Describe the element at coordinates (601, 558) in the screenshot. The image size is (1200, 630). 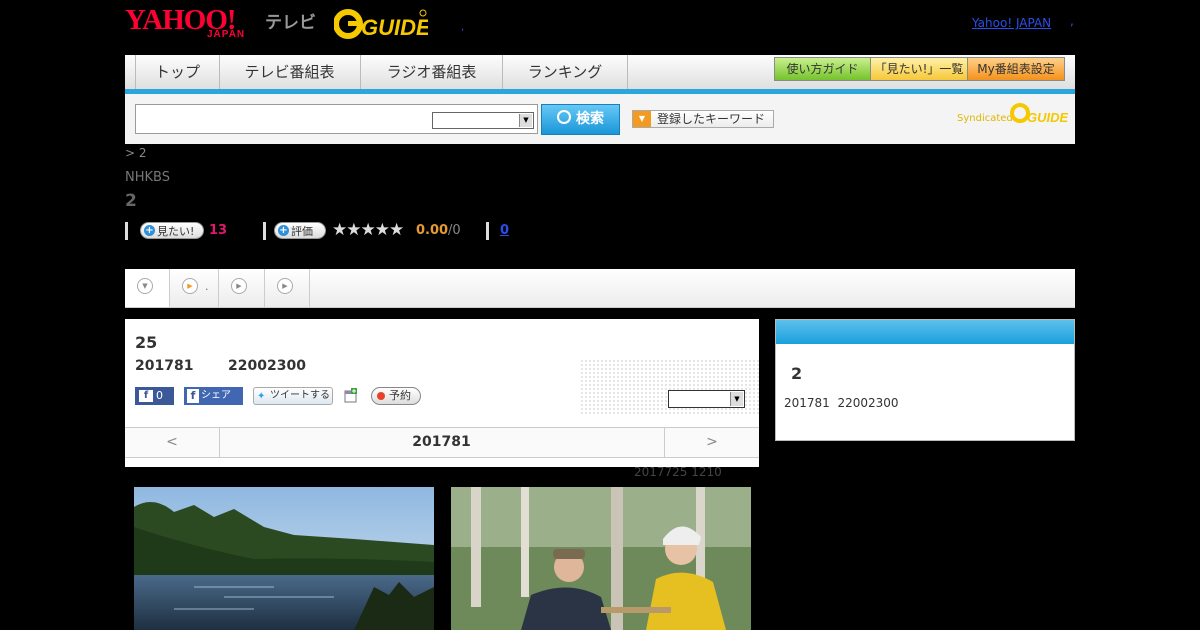
I see `people-photo` at that location.